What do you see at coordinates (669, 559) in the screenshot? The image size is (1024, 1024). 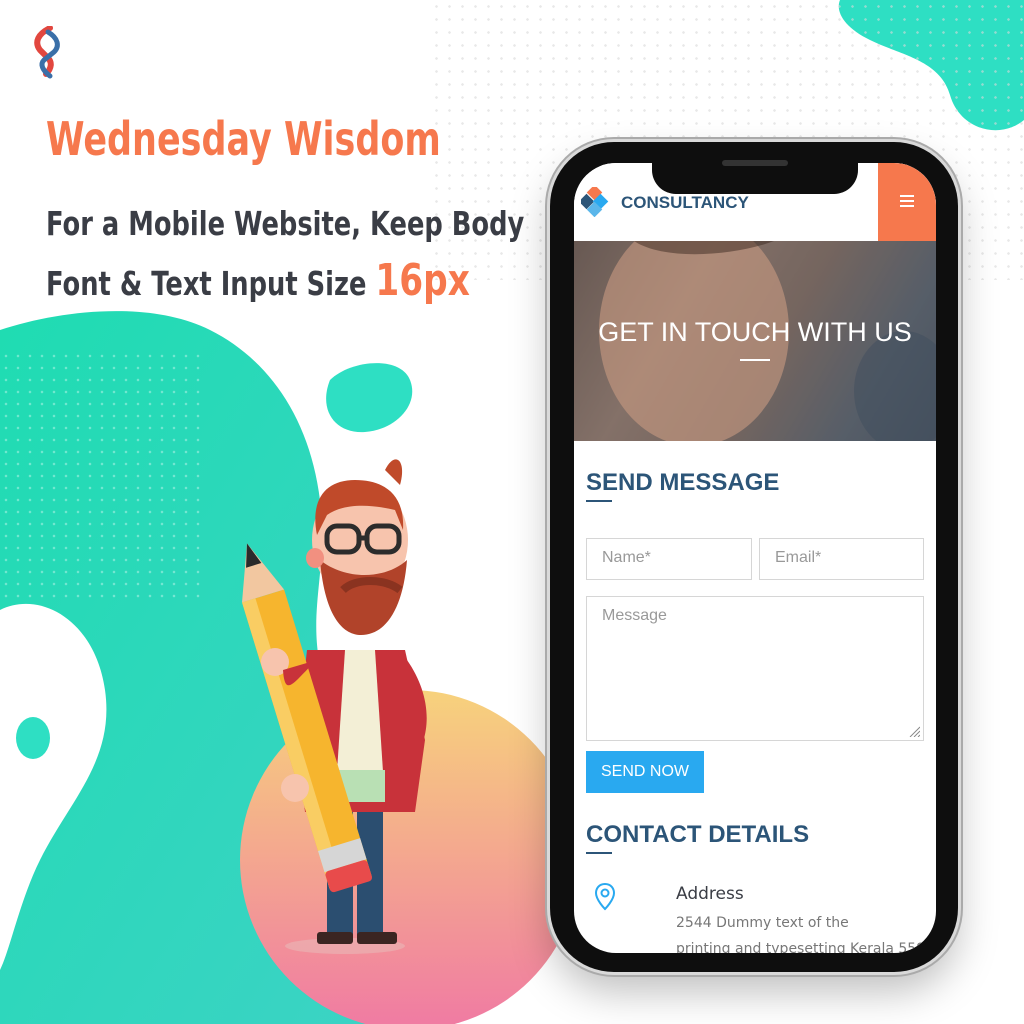 I see `name-field: Name*` at bounding box center [669, 559].